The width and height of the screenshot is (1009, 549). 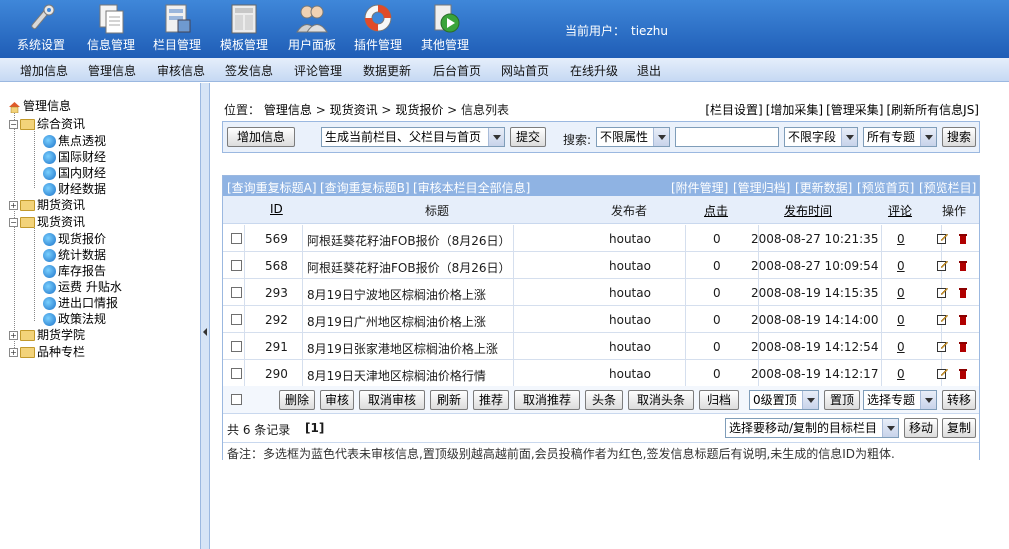 I want to click on tree-item: 运费 升贴水, so click(x=82, y=287).